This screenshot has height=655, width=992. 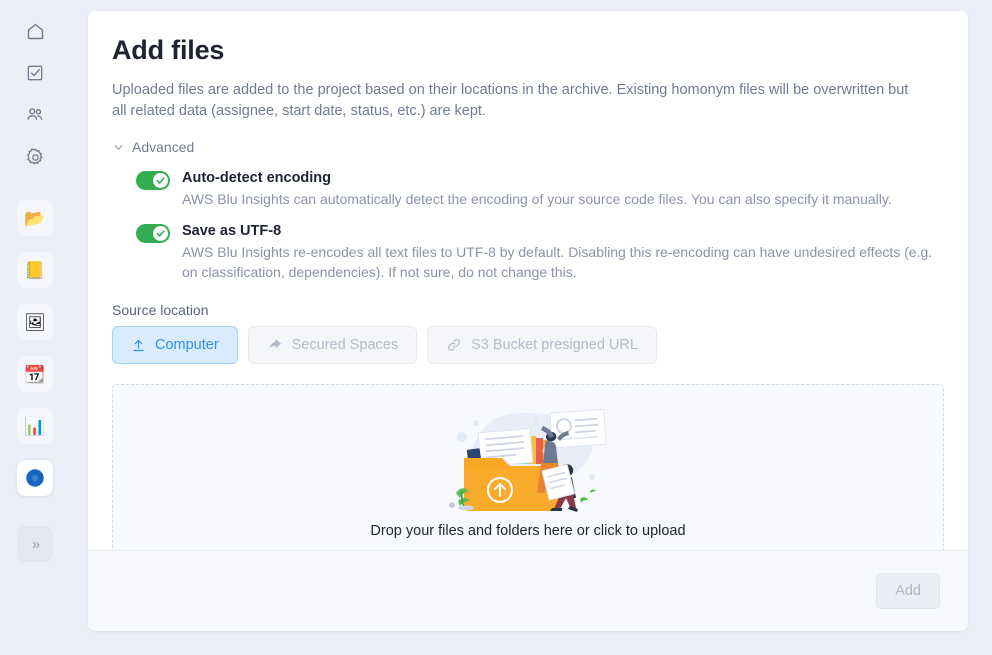 I want to click on share-arrow-icon, so click(x=275, y=345).